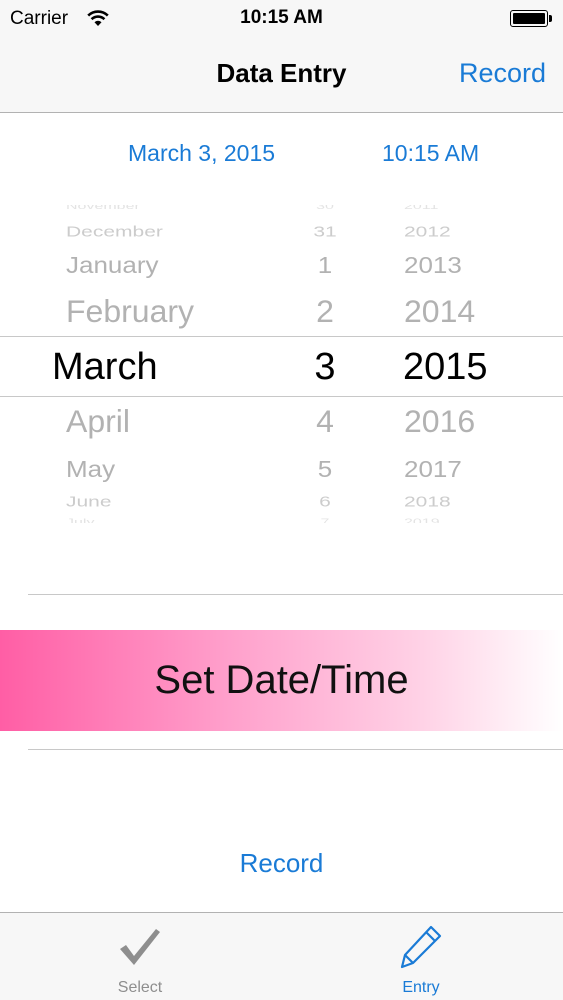  Describe the element at coordinates (325, 421) in the screenshot. I see `picker-day: 4` at that location.